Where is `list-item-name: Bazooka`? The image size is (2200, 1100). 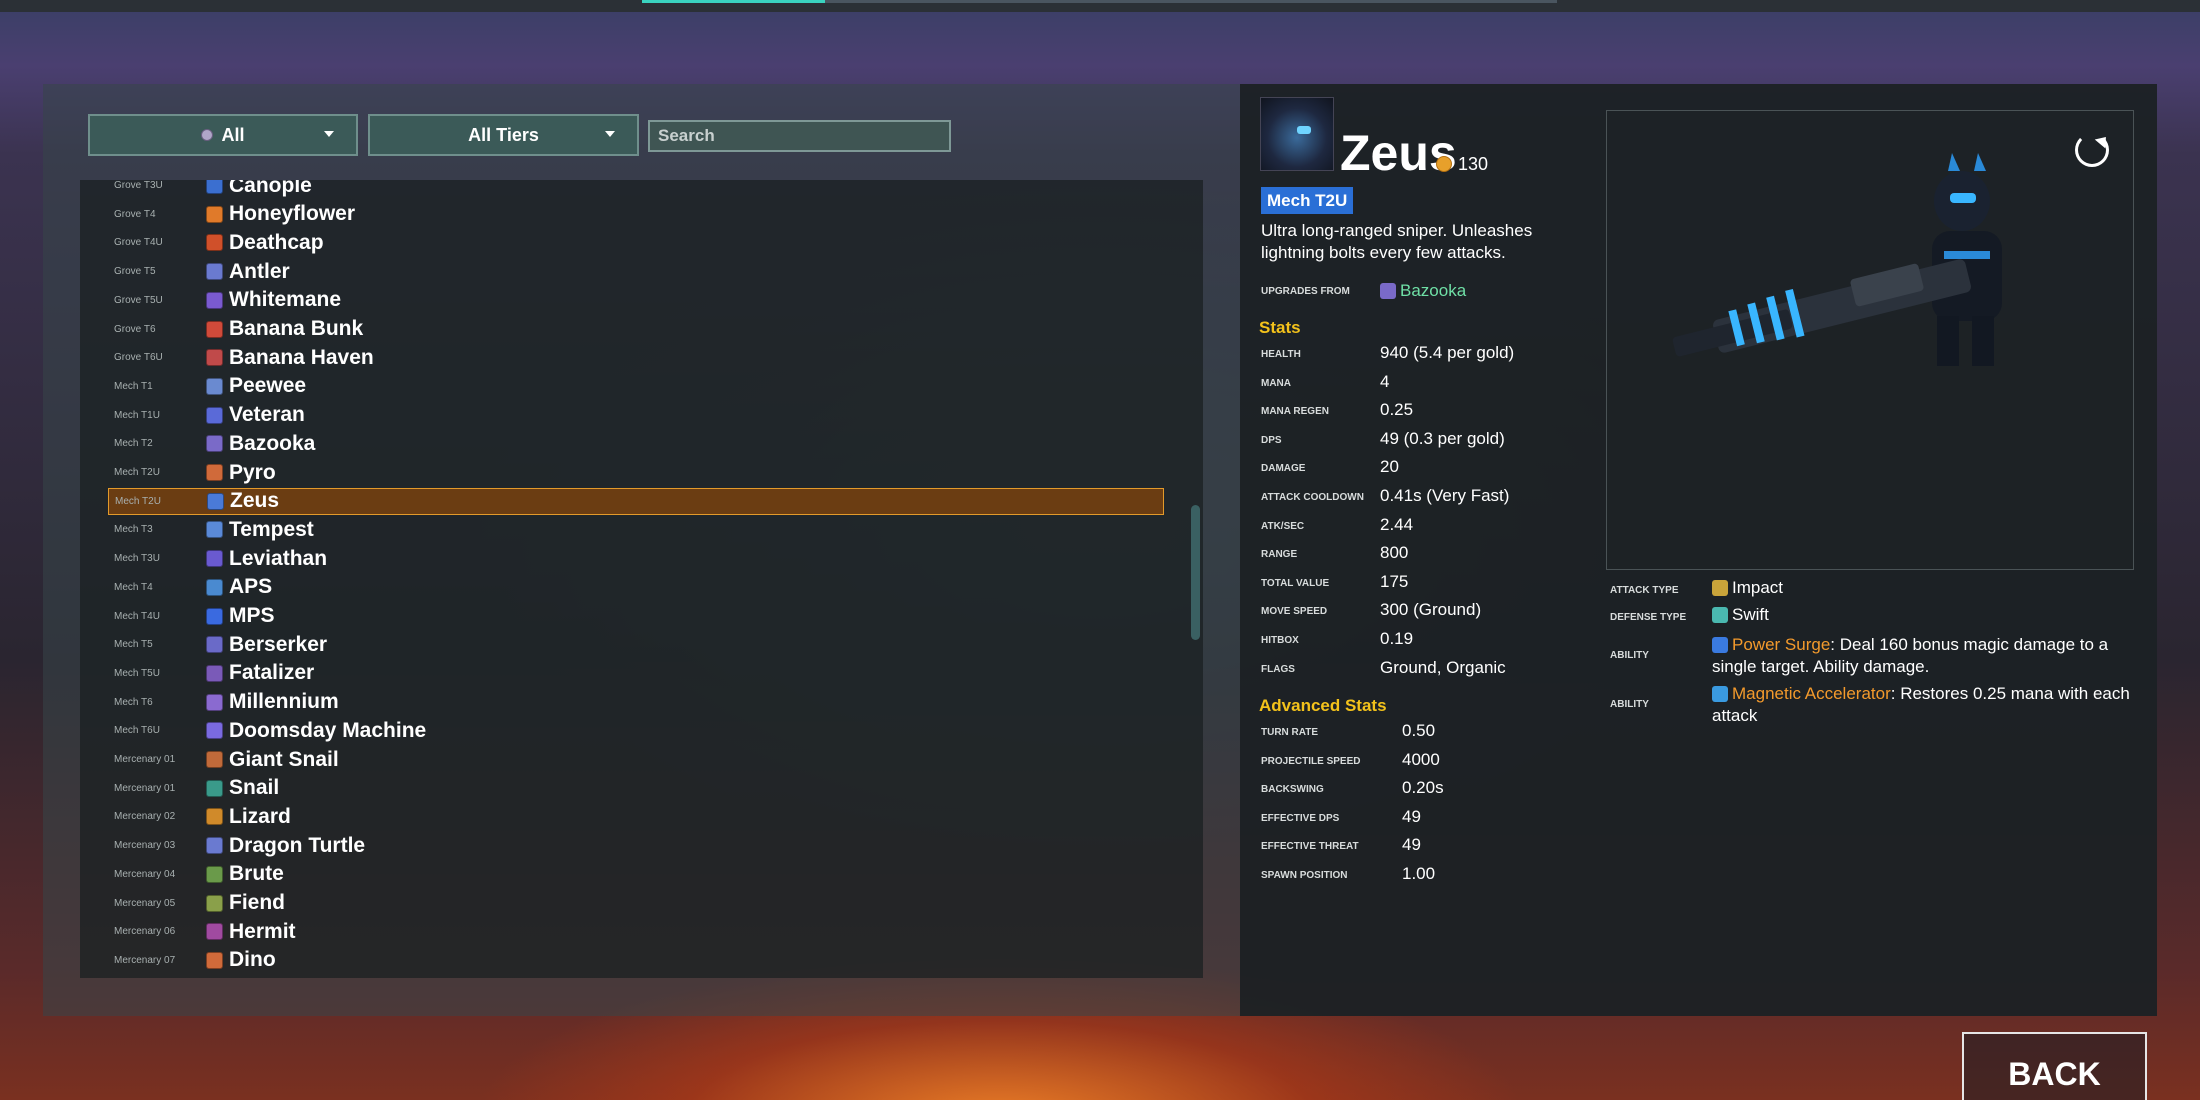 list-item-name: Bazooka is located at coordinates (272, 443).